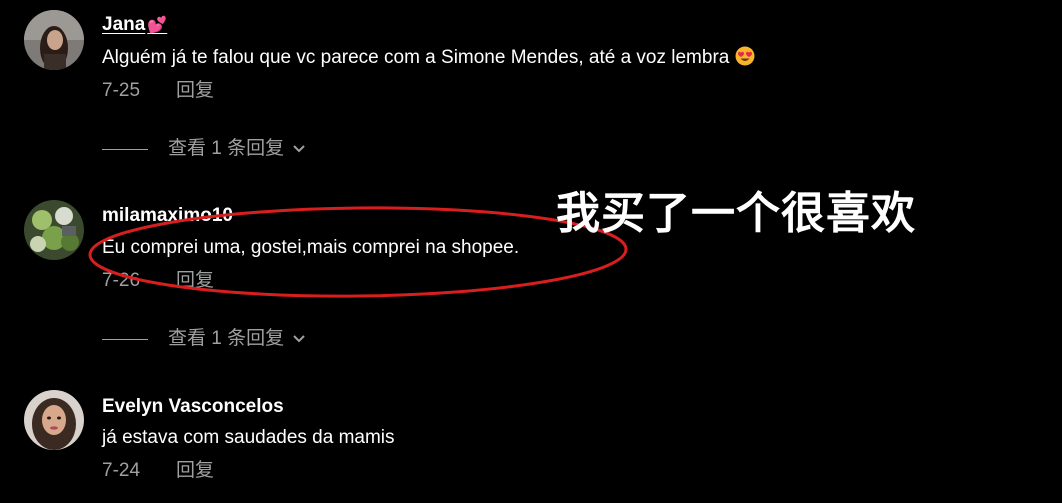  Describe the element at coordinates (121, 470) in the screenshot. I see `comment-date: 7-24` at that location.